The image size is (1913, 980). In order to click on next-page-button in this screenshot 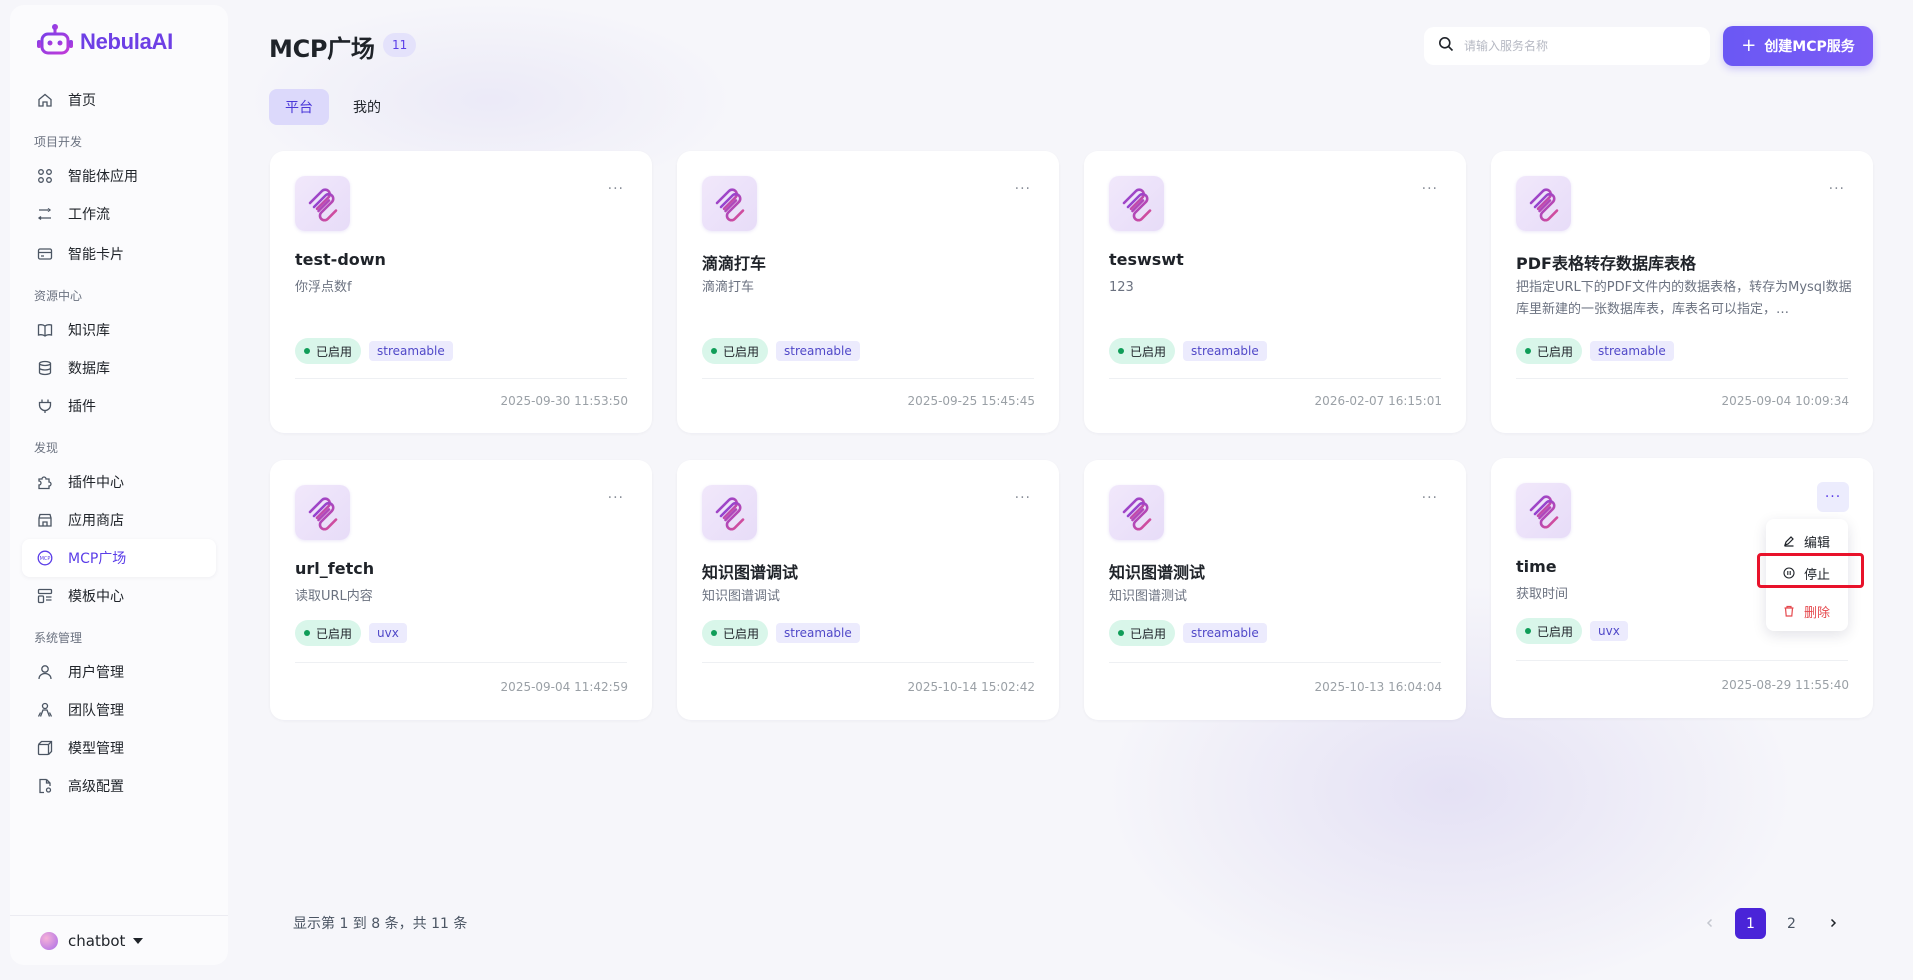, I will do `click(1832, 923)`.